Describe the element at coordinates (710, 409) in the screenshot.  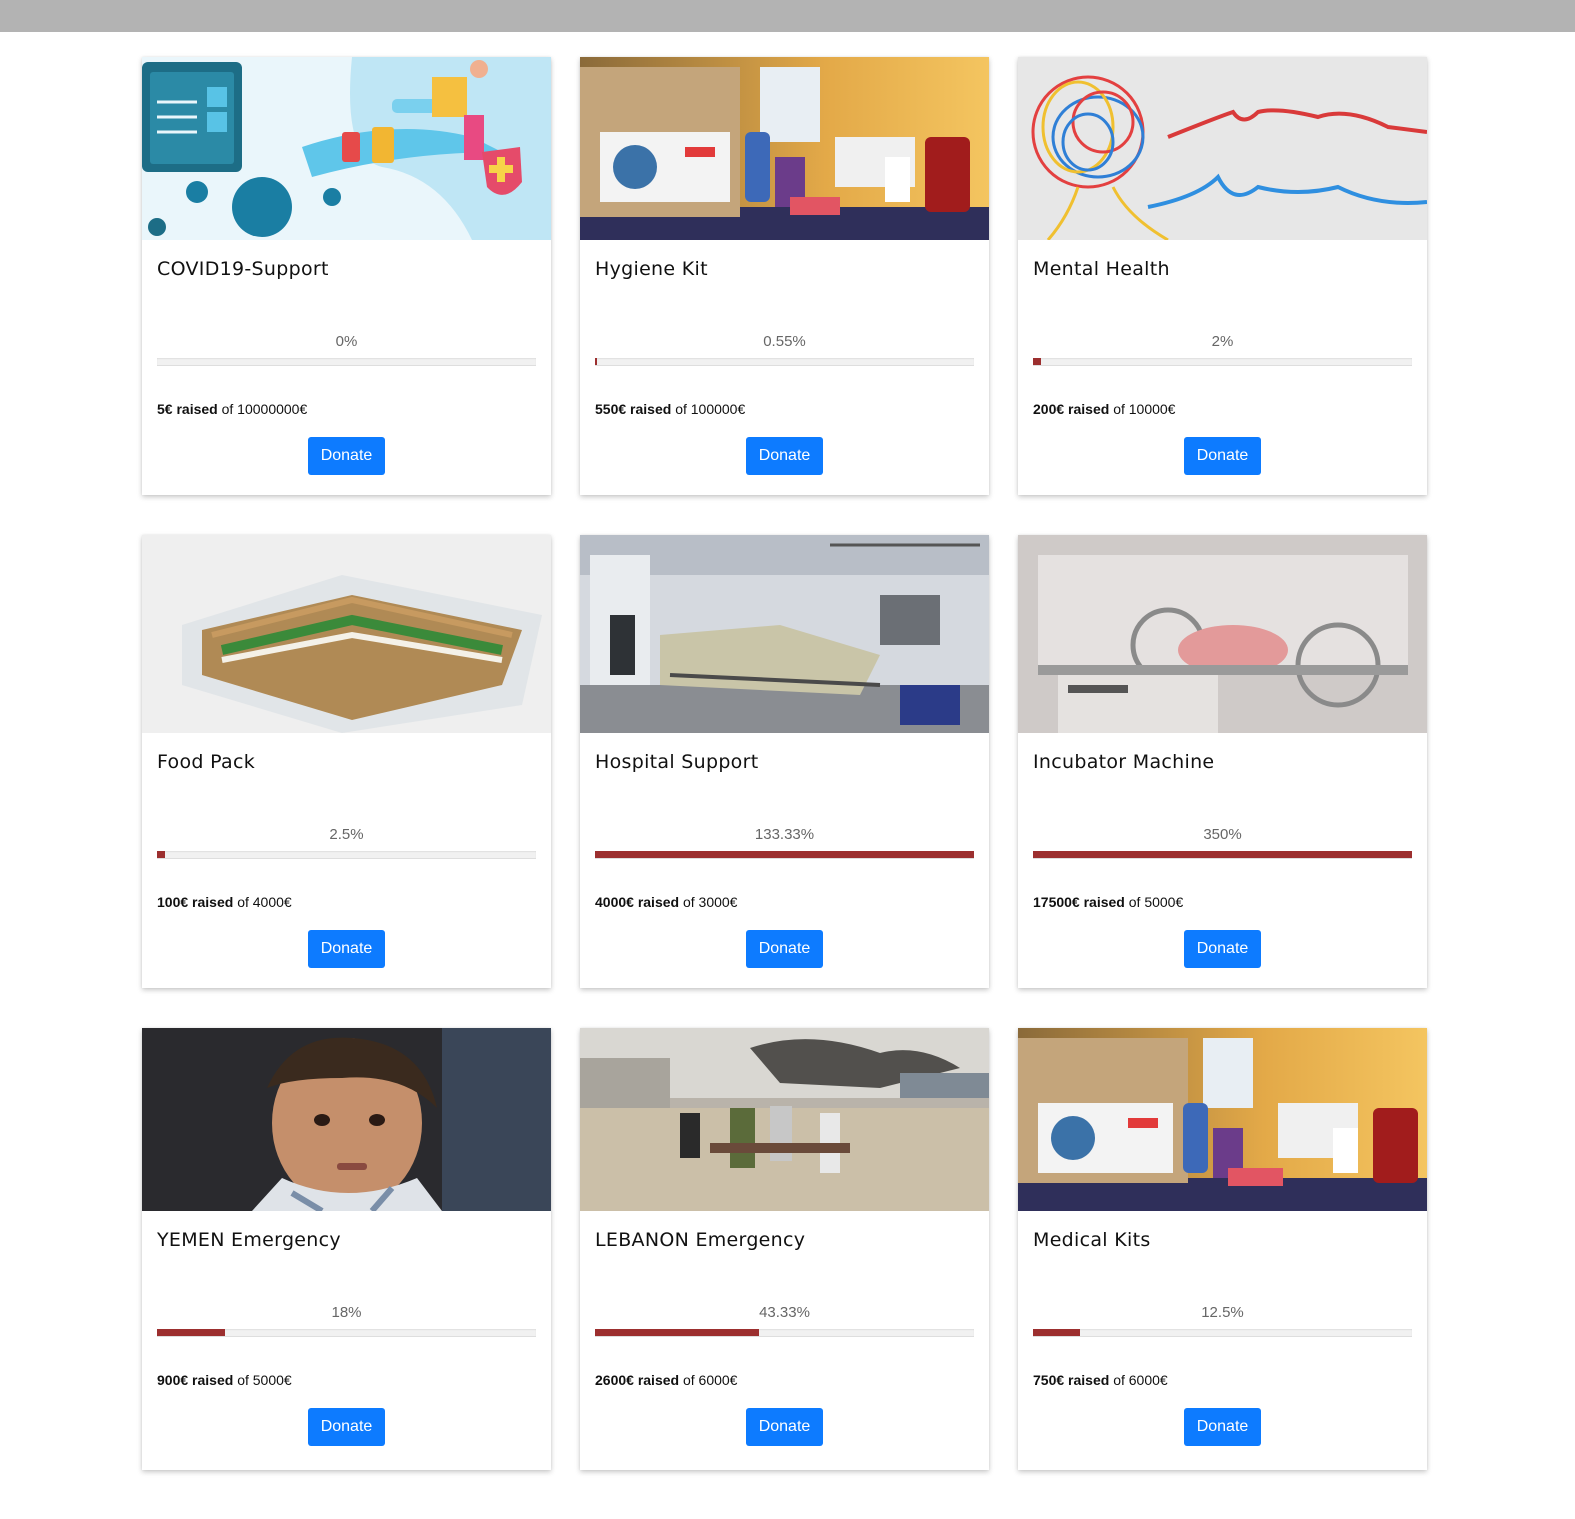
I see `goal-amount: of 100000€` at that location.